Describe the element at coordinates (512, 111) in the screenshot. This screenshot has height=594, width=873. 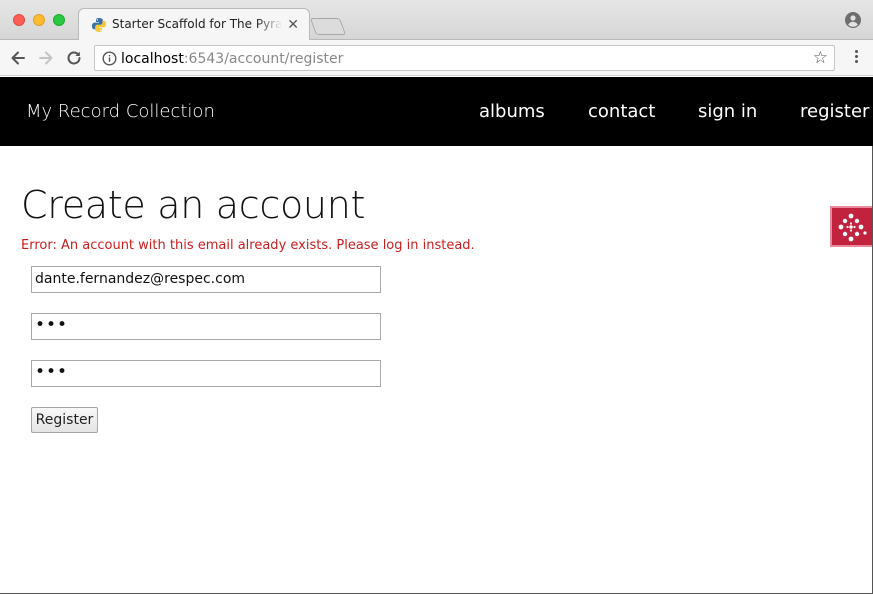
I see `nav-albums-link: albums` at that location.